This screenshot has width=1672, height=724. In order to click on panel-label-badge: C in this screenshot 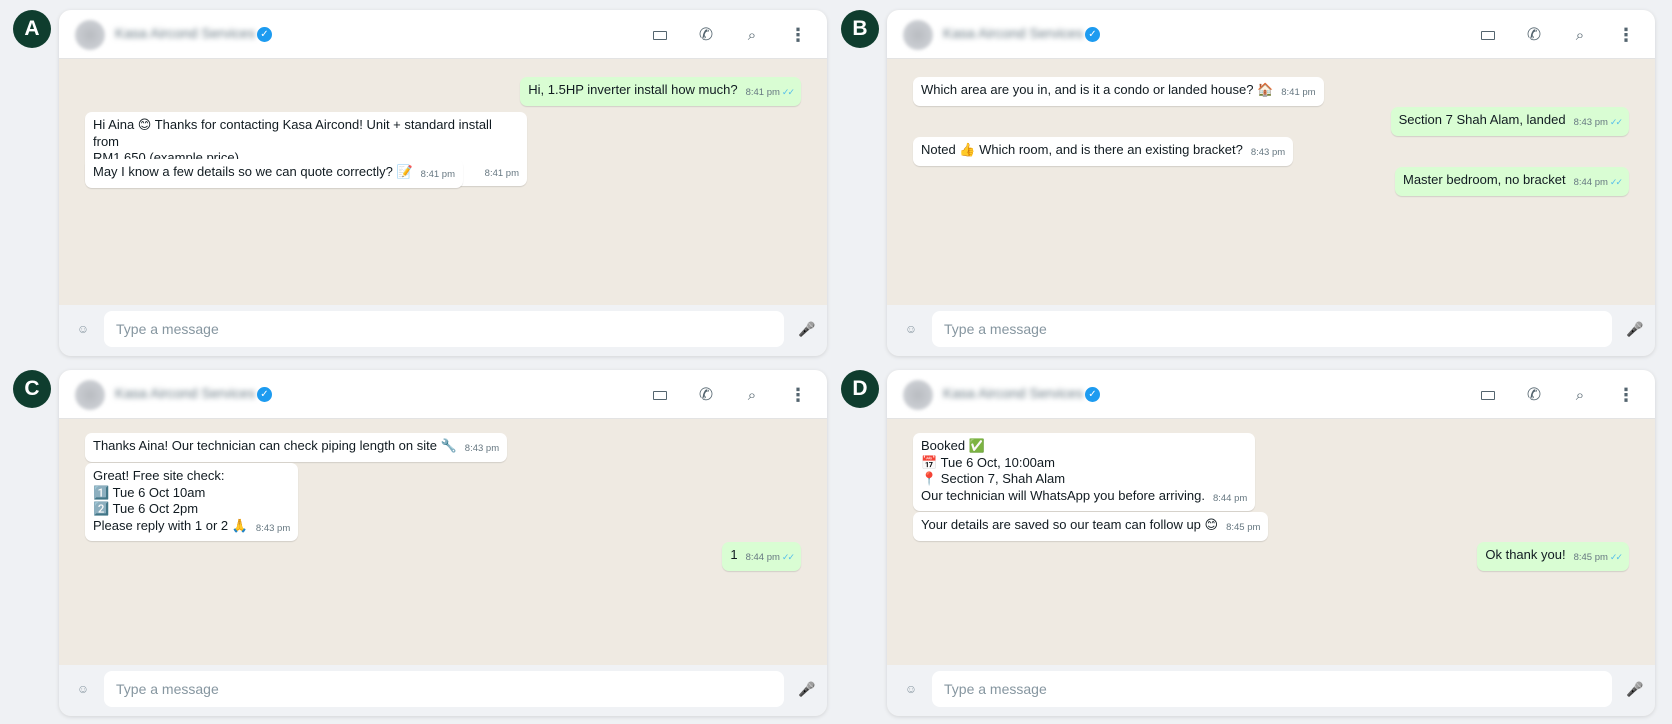, I will do `click(32, 389)`.